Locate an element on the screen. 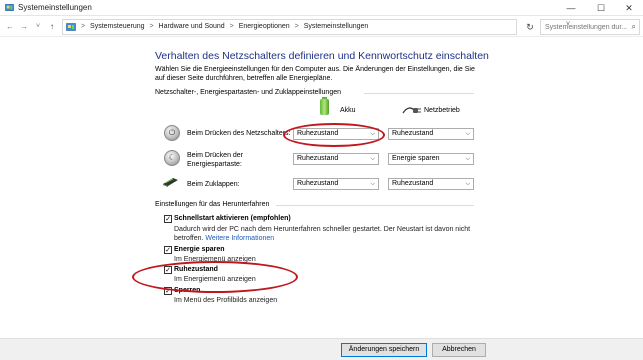 This screenshot has width=643, height=360. close-button: ✕ is located at coordinates (629, 8).